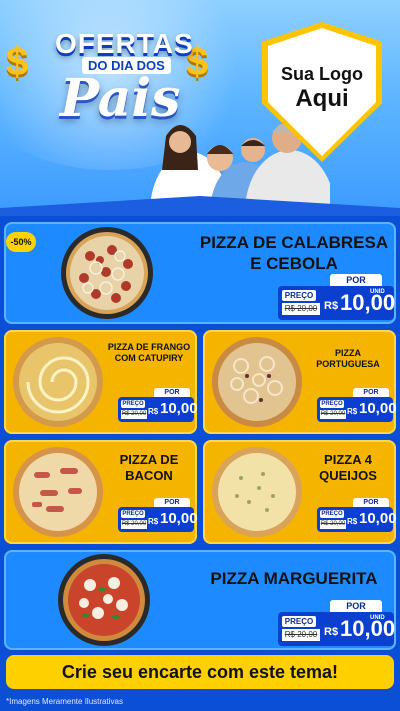 The image size is (400, 711). I want to click on cta-banner: Crie seu encarte com este tema!, so click(200, 672).